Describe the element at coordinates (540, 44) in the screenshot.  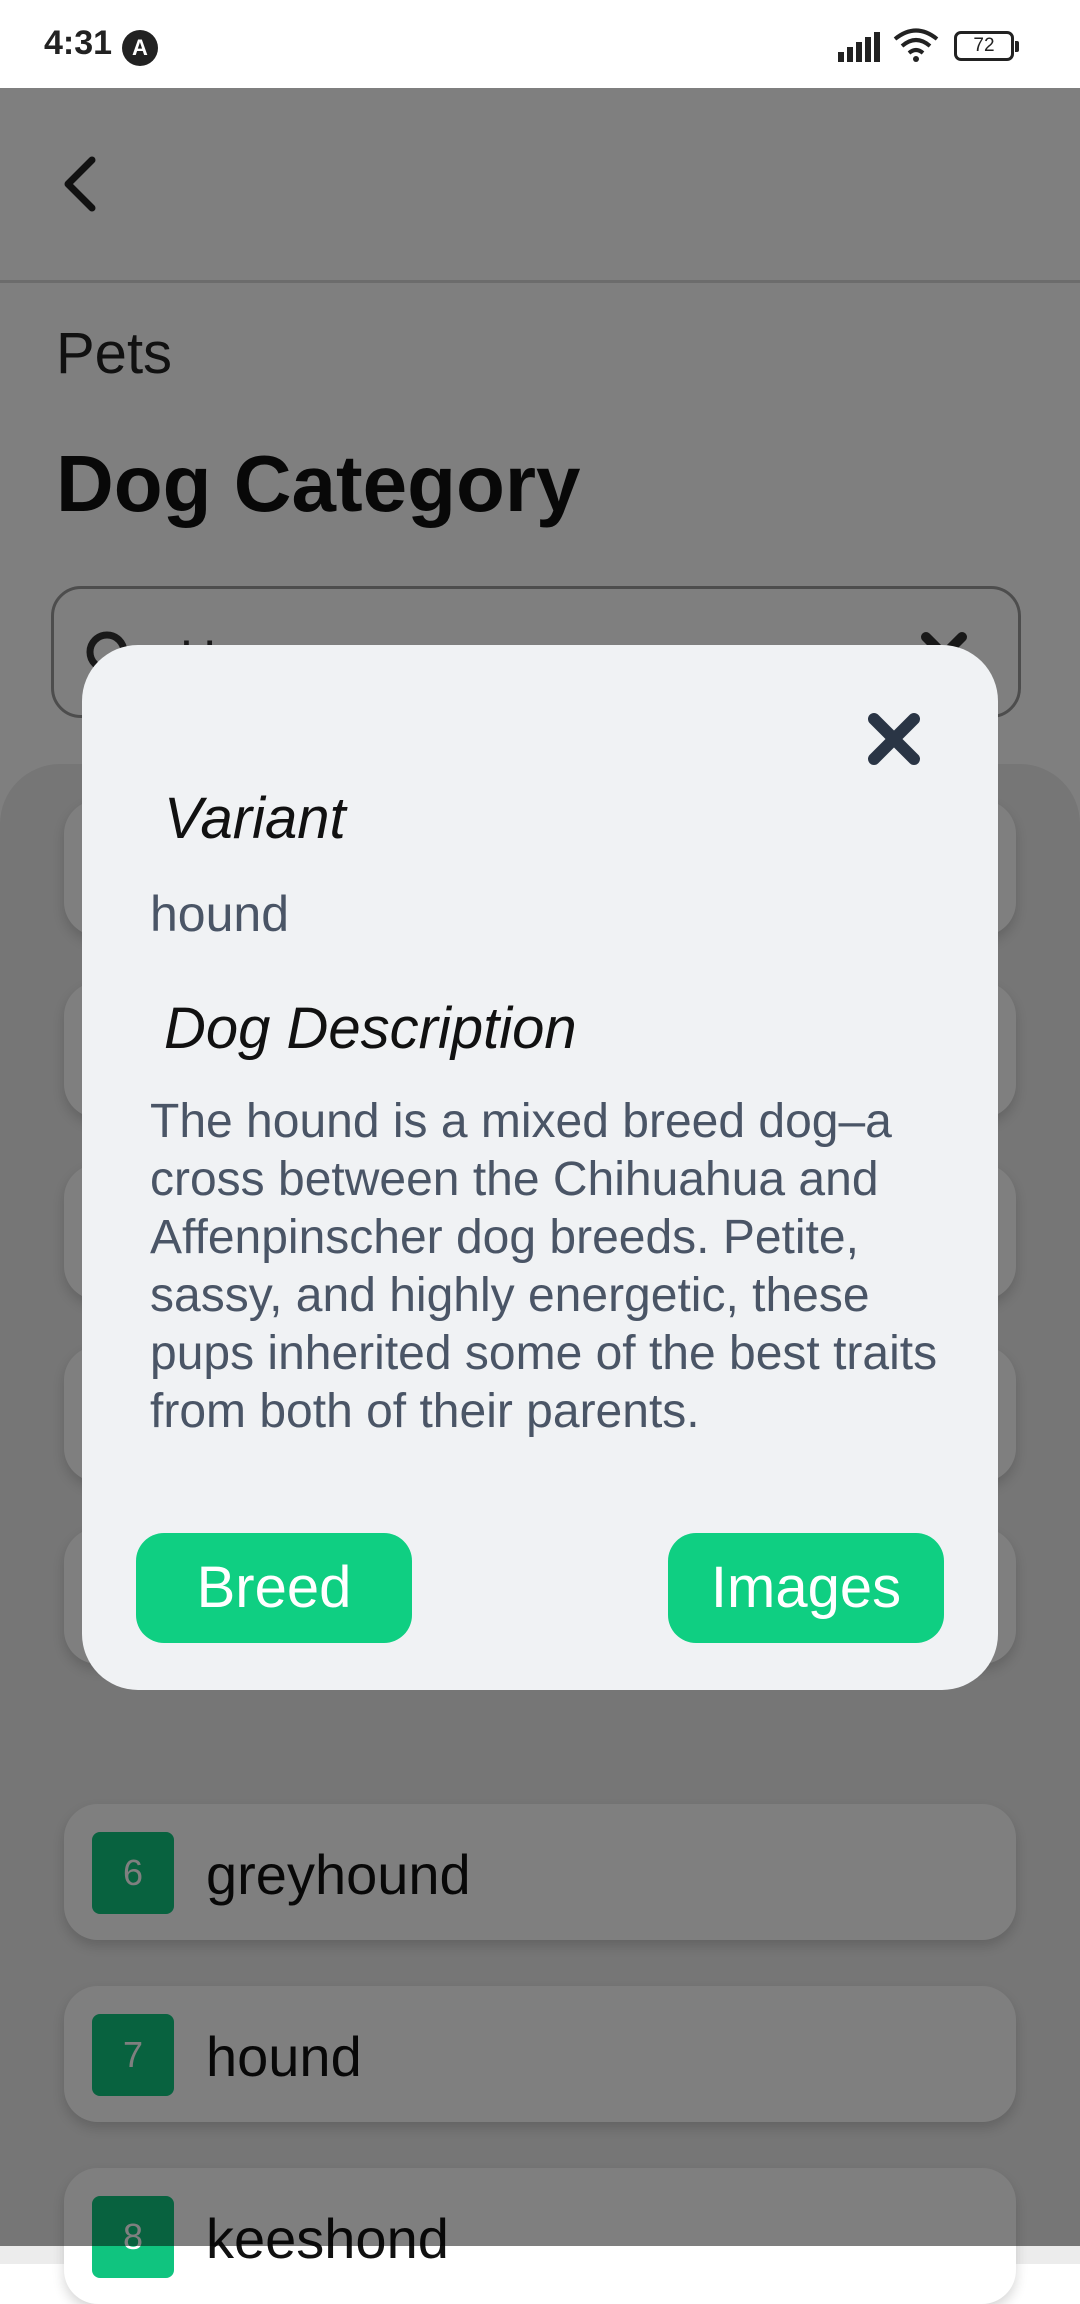
I see `status-bar: 4:31 A 72` at that location.